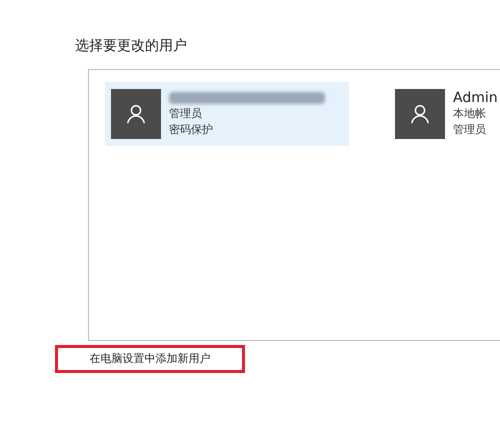 The image size is (500, 432). Describe the element at coordinates (191, 130) in the screenshot. I see `account-detail: 密码保护` at that location.